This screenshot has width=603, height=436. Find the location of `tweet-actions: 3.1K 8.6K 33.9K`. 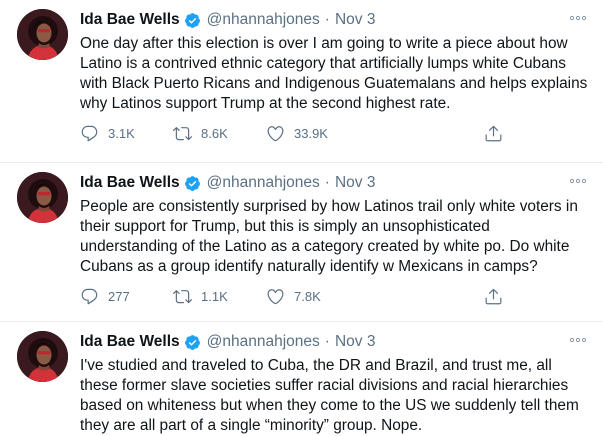

tweet-actions: 3.1K 8.6K 33.9K is located at coordinates (295, 133).